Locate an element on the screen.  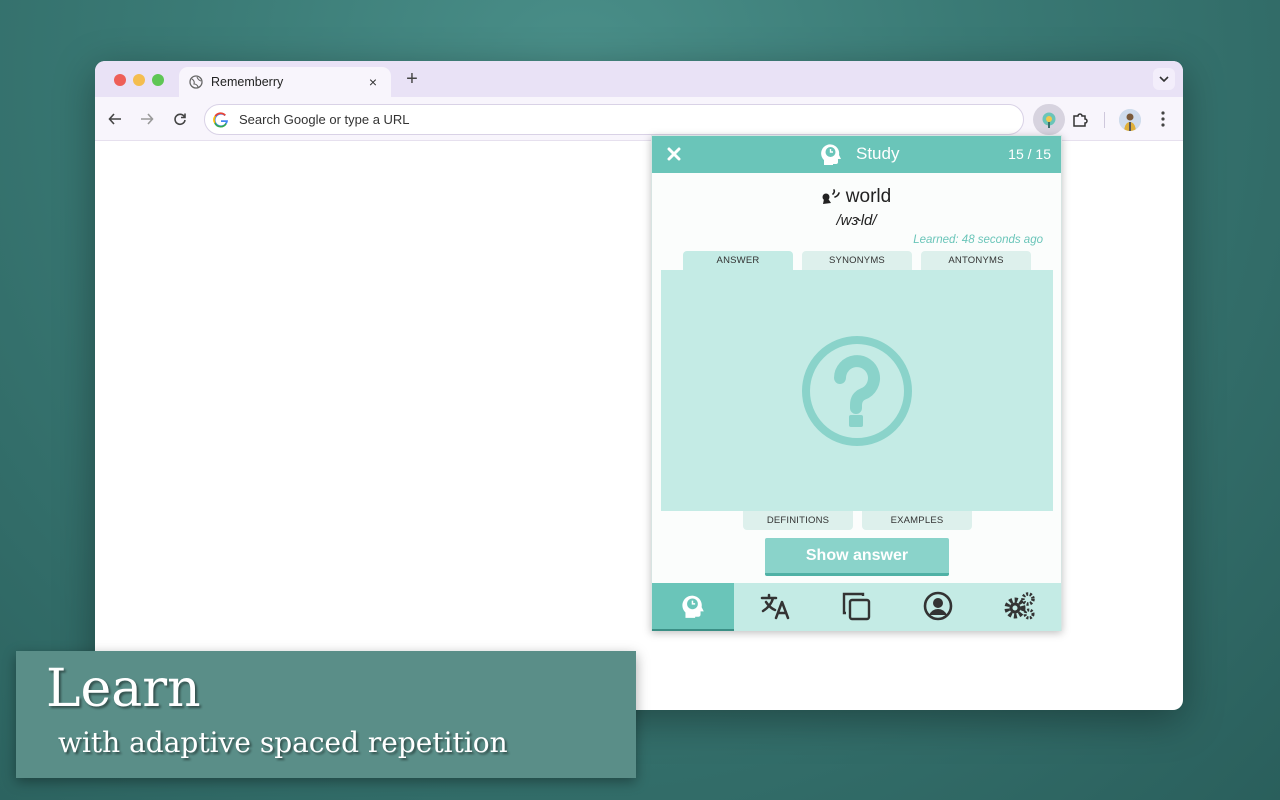
nav-study is located at coordinates (693, 607).